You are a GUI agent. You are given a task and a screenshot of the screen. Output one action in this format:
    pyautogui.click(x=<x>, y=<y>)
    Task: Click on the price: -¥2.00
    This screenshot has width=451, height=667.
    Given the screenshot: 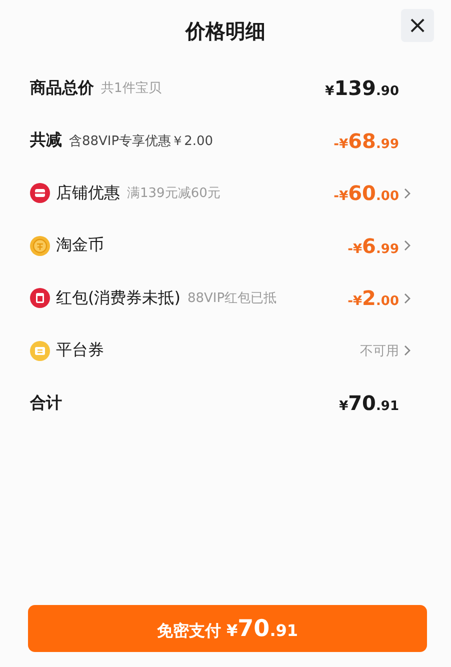 What is the action you would take?
    pyautogui.click(x=373, y=298)
    